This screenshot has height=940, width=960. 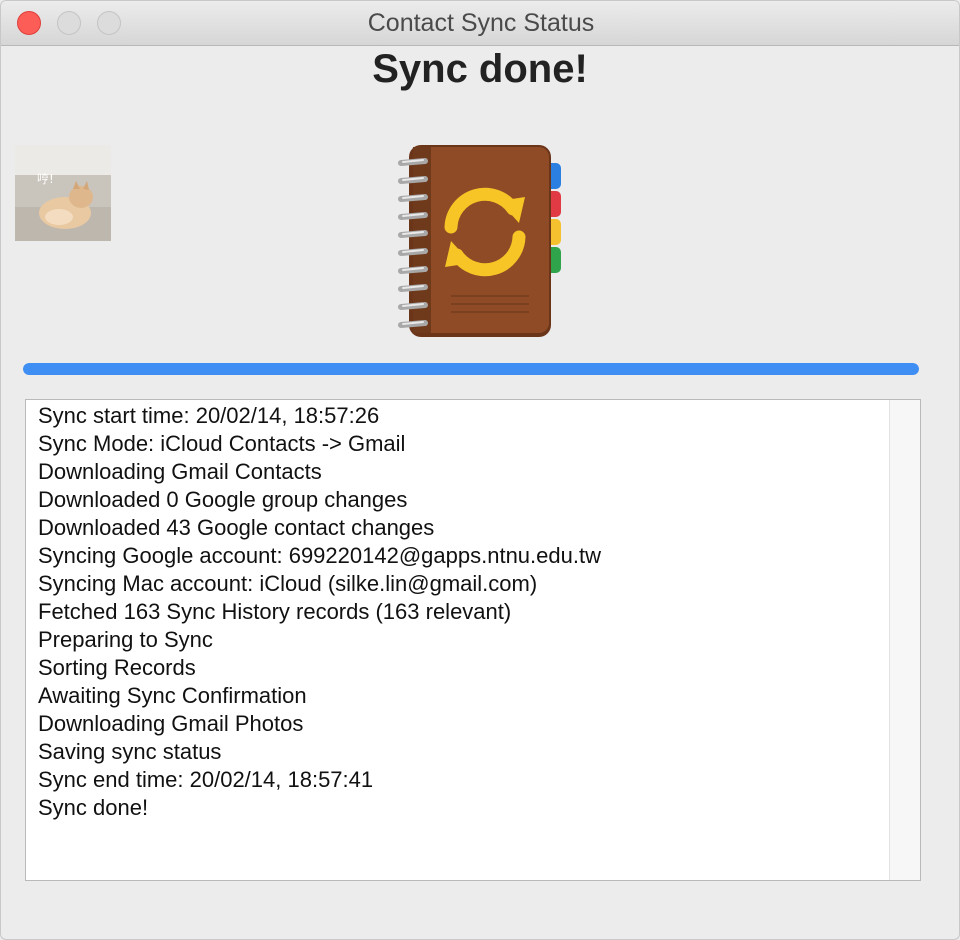 What do you see at coordinates (480, 69) in the screenshot?
I see `status-heading: Sync done!` at bounding box center [480, 69].